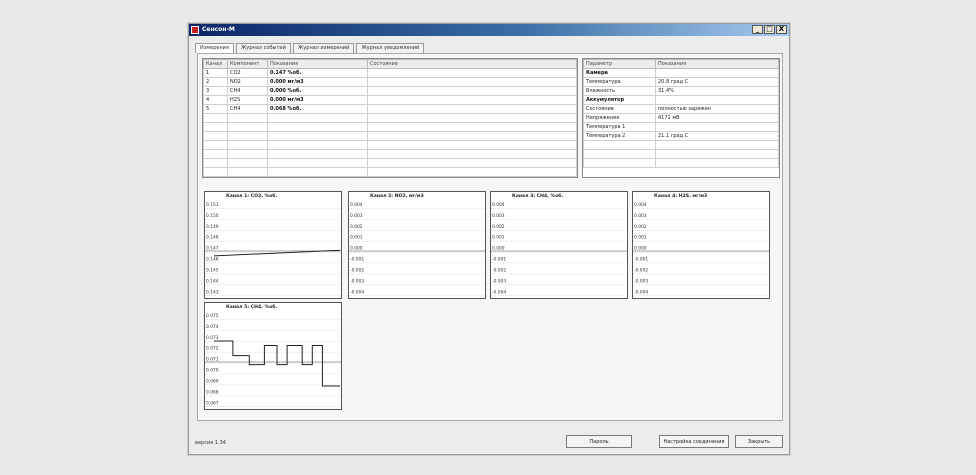  Describe the element at coordinates (212, 349) in the screenshot. I see `y-tick-label: 0.072` at that location.